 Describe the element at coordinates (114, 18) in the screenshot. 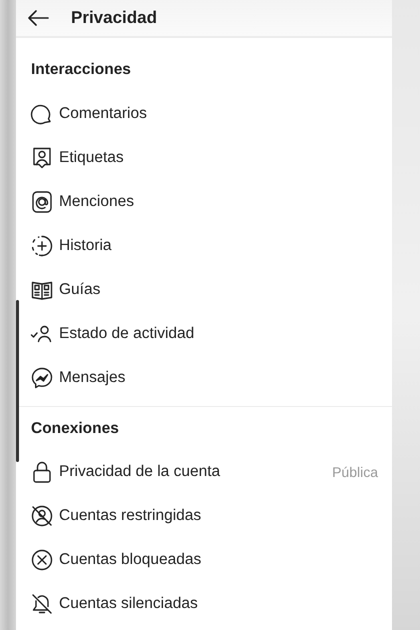

I see `screen-title: Privacidad` at that location.